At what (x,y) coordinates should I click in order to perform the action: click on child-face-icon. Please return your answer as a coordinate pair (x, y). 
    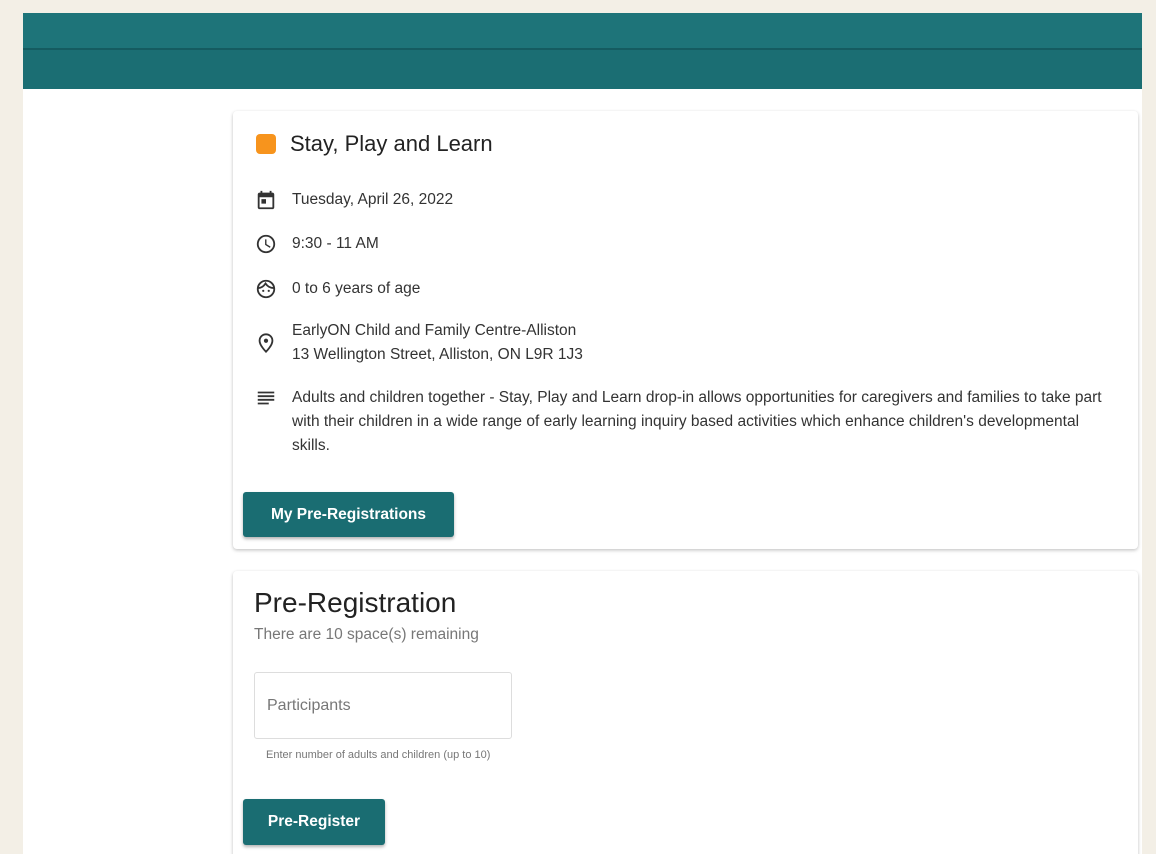
    Looking at the image, I should click on (266, 289).